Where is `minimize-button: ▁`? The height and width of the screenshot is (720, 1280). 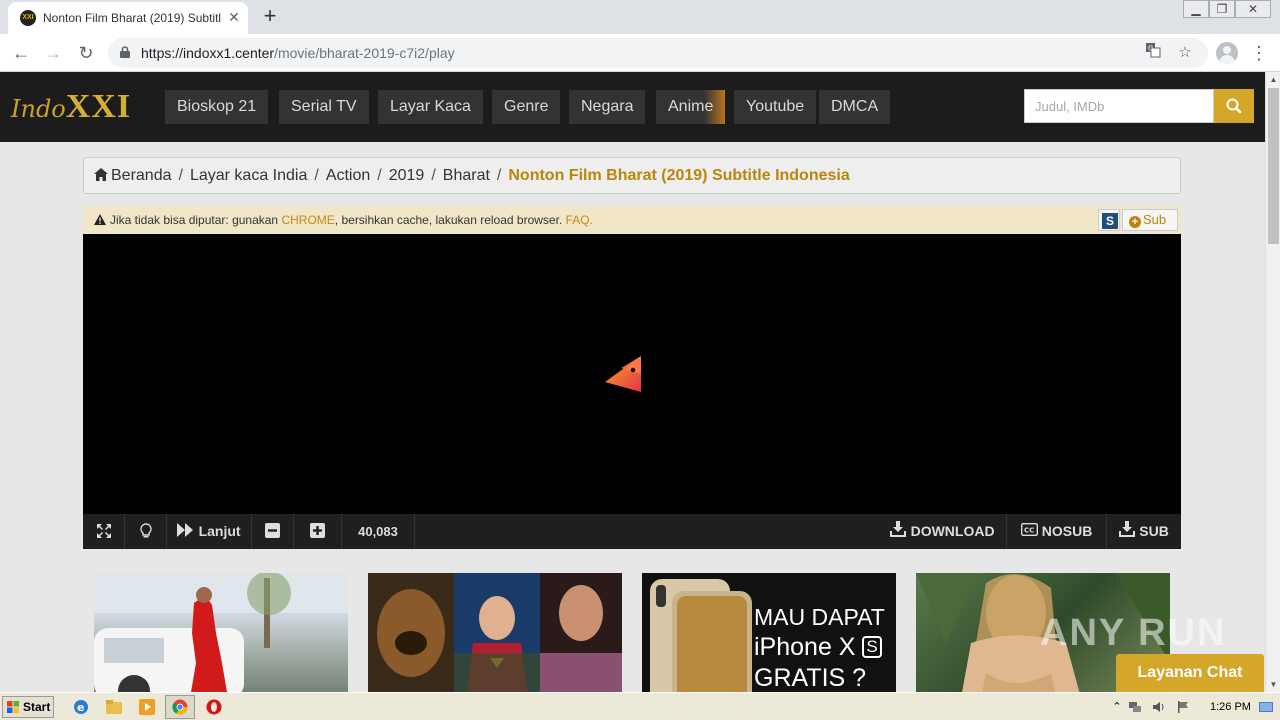
minimize-button: ▁ is located at coordinates (1196, 9).